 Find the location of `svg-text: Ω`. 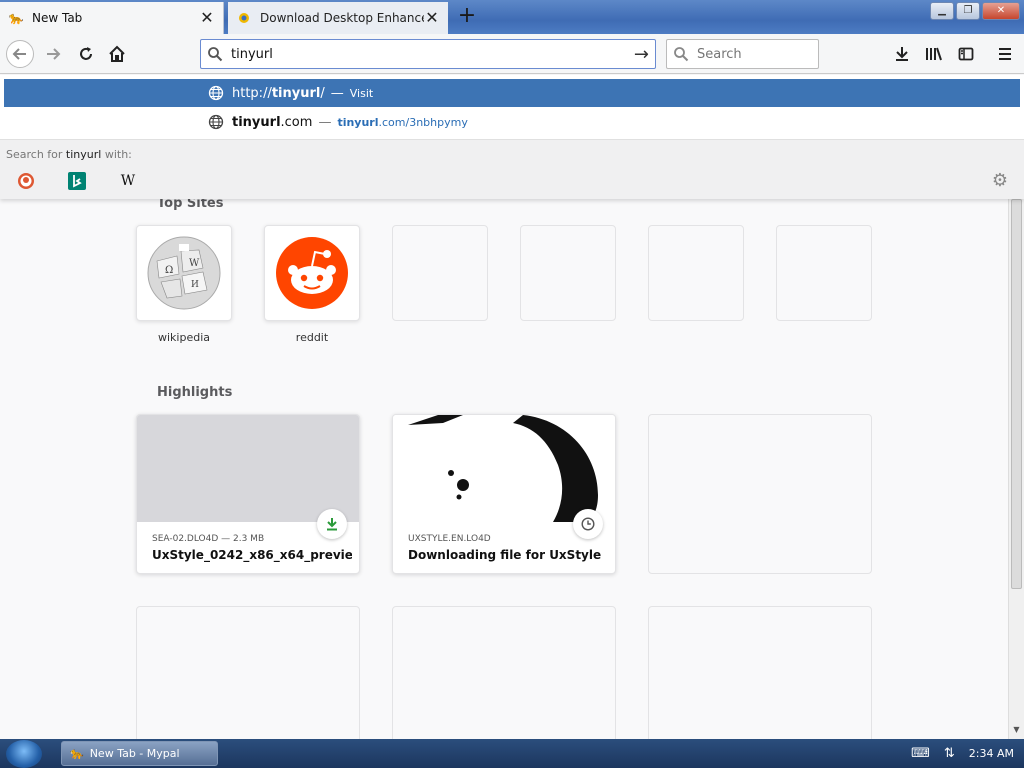

svg-text: Ω is located at coordinates (169, 270).